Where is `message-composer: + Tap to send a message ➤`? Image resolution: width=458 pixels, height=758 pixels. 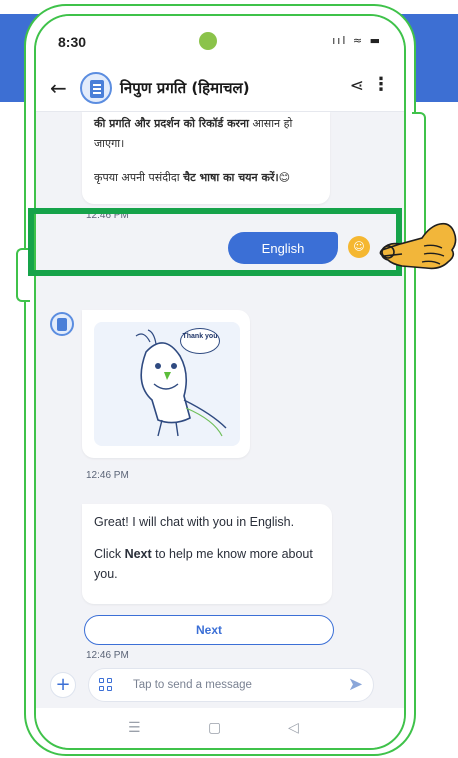
message-composer: + Tap to send a message ➤ is located at coordinates (220, 686).